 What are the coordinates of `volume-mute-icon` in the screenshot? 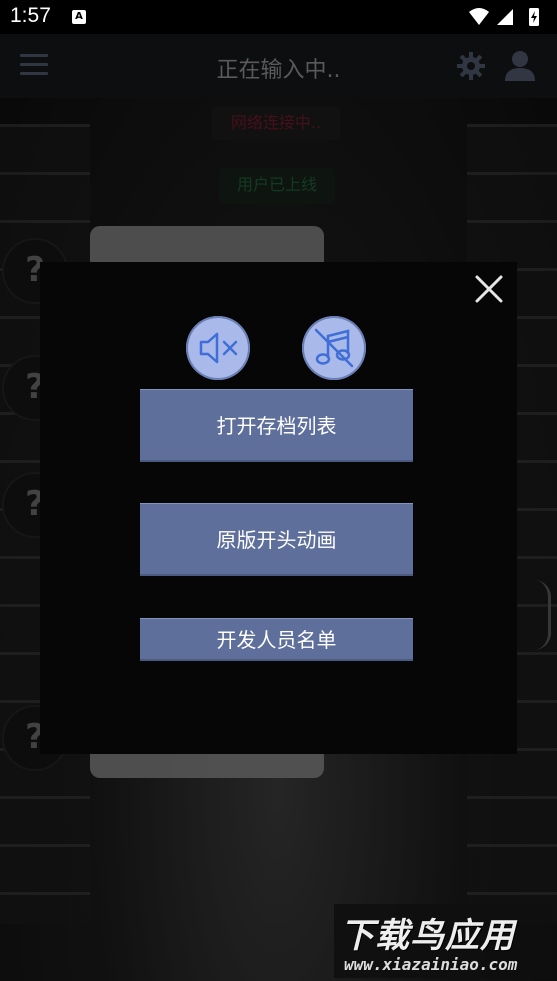 It's located at (218, 348).